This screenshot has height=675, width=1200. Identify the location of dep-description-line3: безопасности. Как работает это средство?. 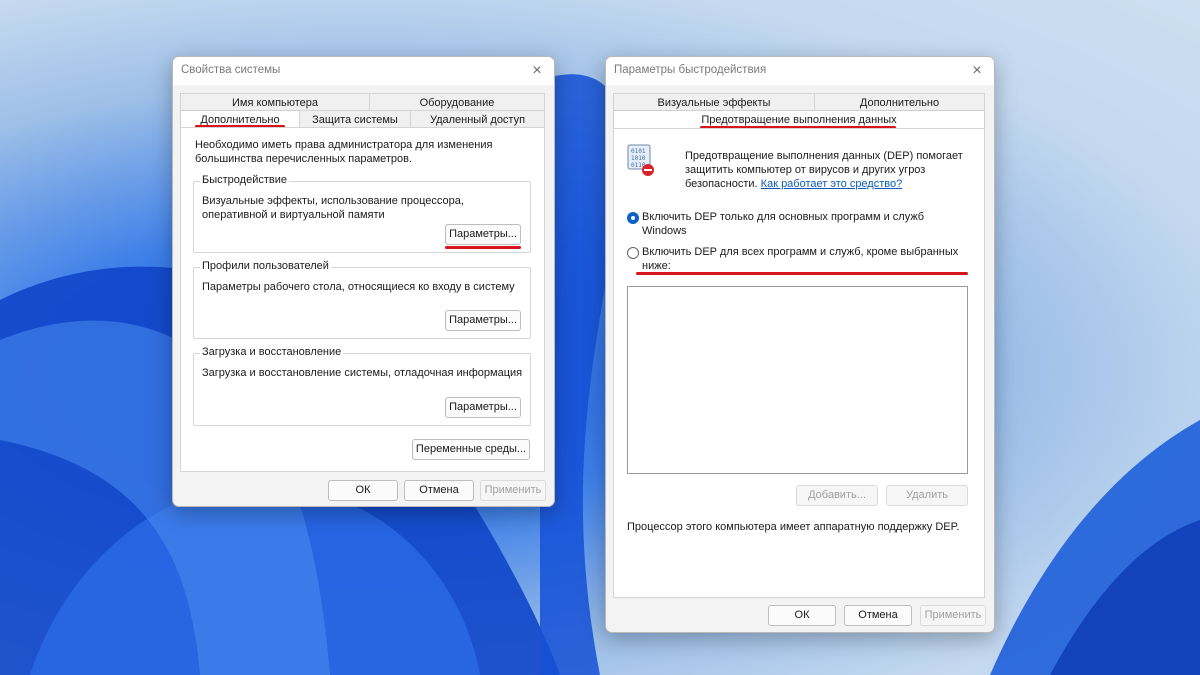
(793, 184).